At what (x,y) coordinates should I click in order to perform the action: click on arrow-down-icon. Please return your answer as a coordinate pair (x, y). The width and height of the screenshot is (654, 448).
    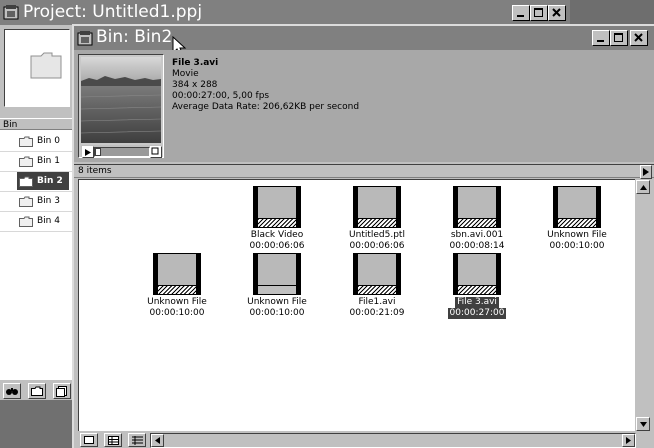
    Looking at the image, I should click on (643, 424).